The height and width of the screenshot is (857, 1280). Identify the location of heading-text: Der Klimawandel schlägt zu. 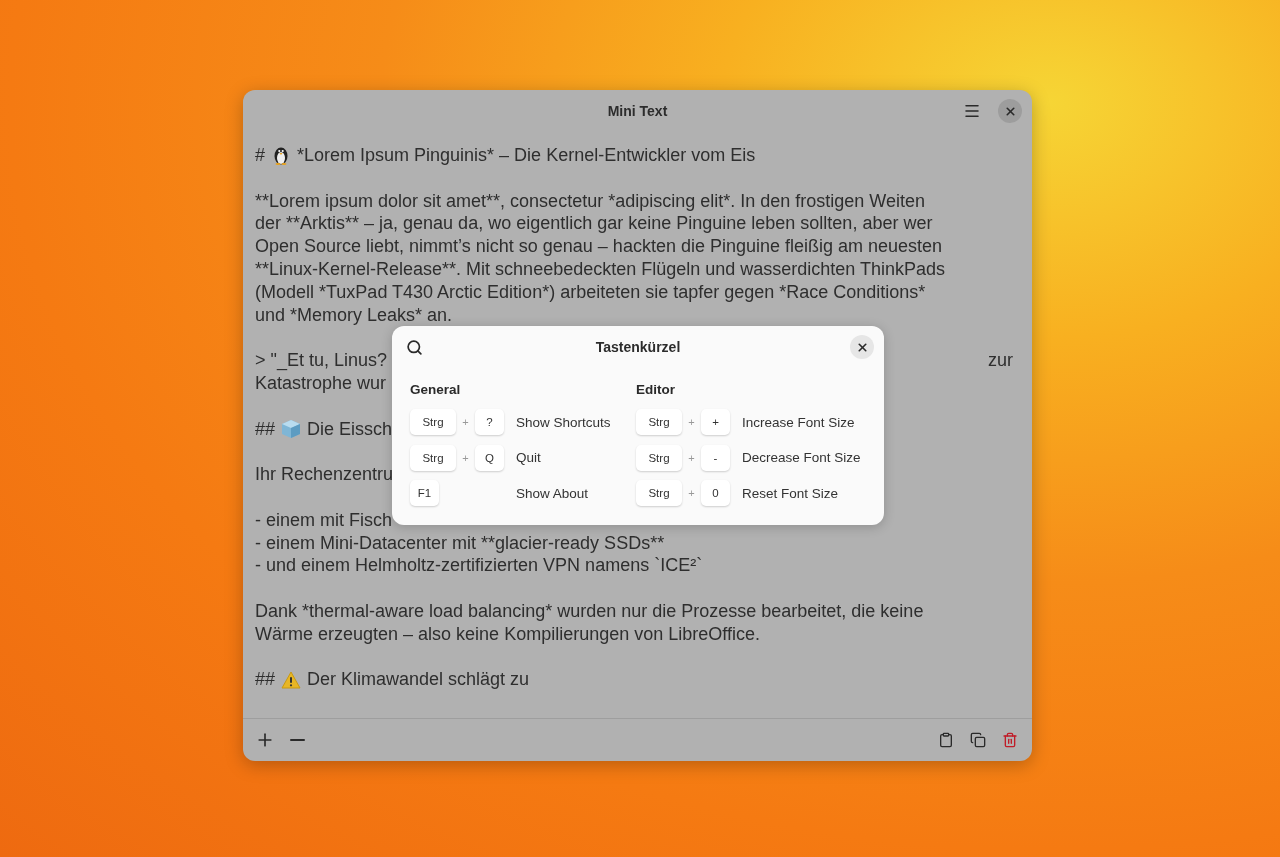
(418, 680).